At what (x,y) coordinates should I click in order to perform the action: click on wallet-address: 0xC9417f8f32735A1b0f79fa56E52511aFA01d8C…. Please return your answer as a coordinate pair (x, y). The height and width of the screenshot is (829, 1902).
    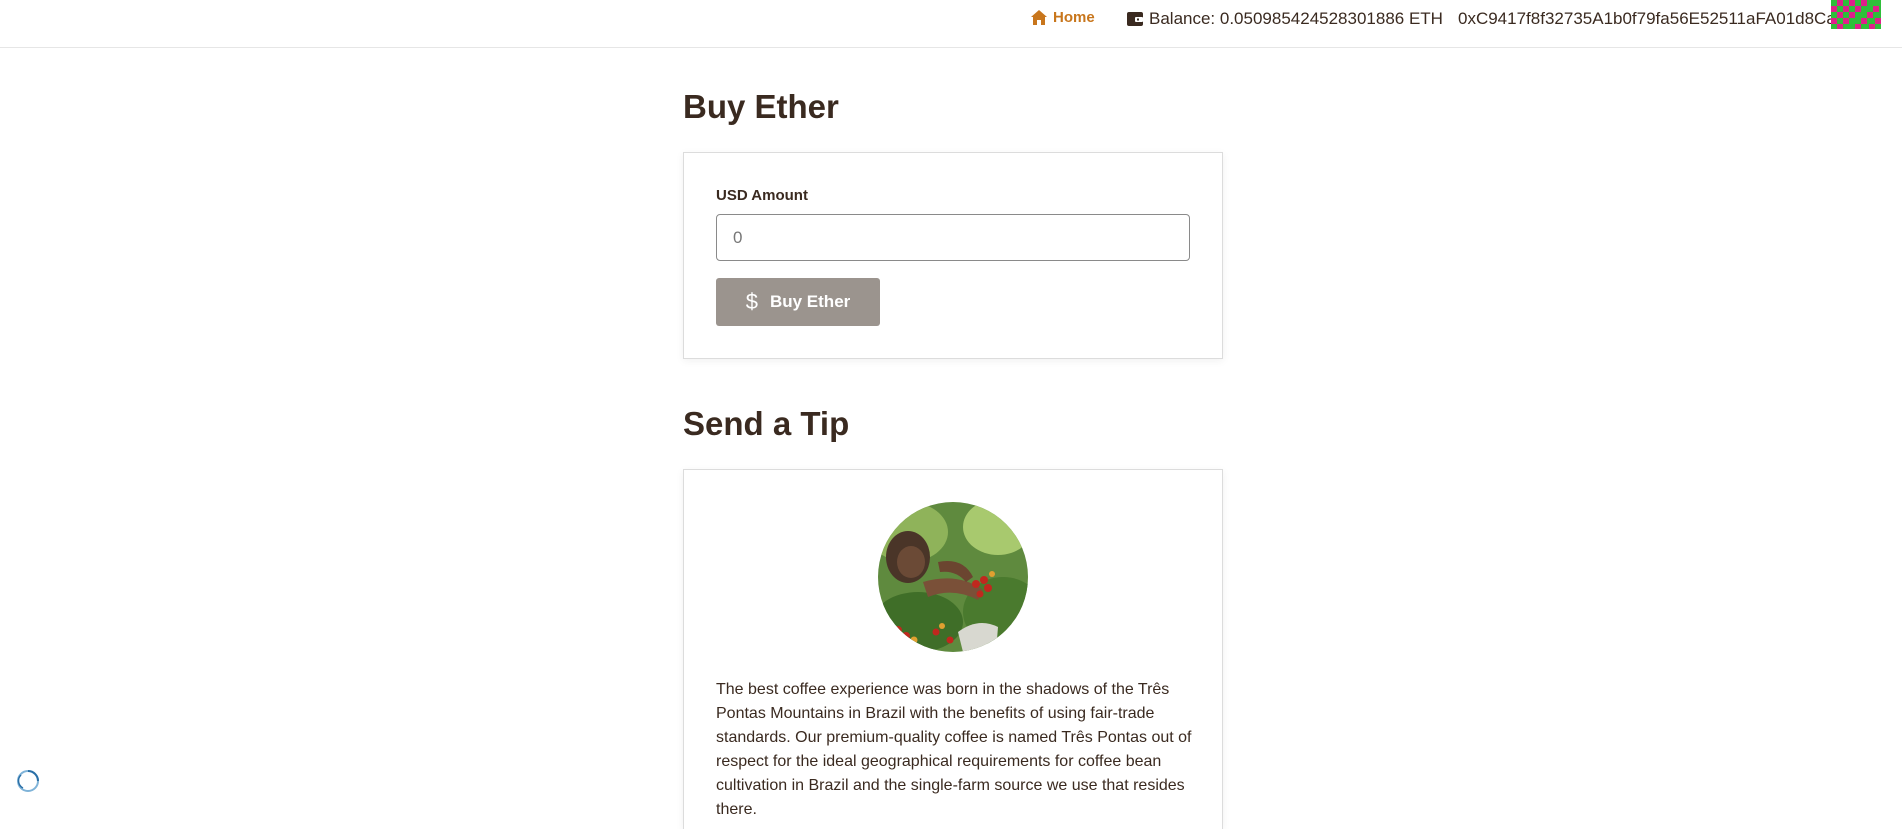
    Looking at the image, I should click on (1651, 19).